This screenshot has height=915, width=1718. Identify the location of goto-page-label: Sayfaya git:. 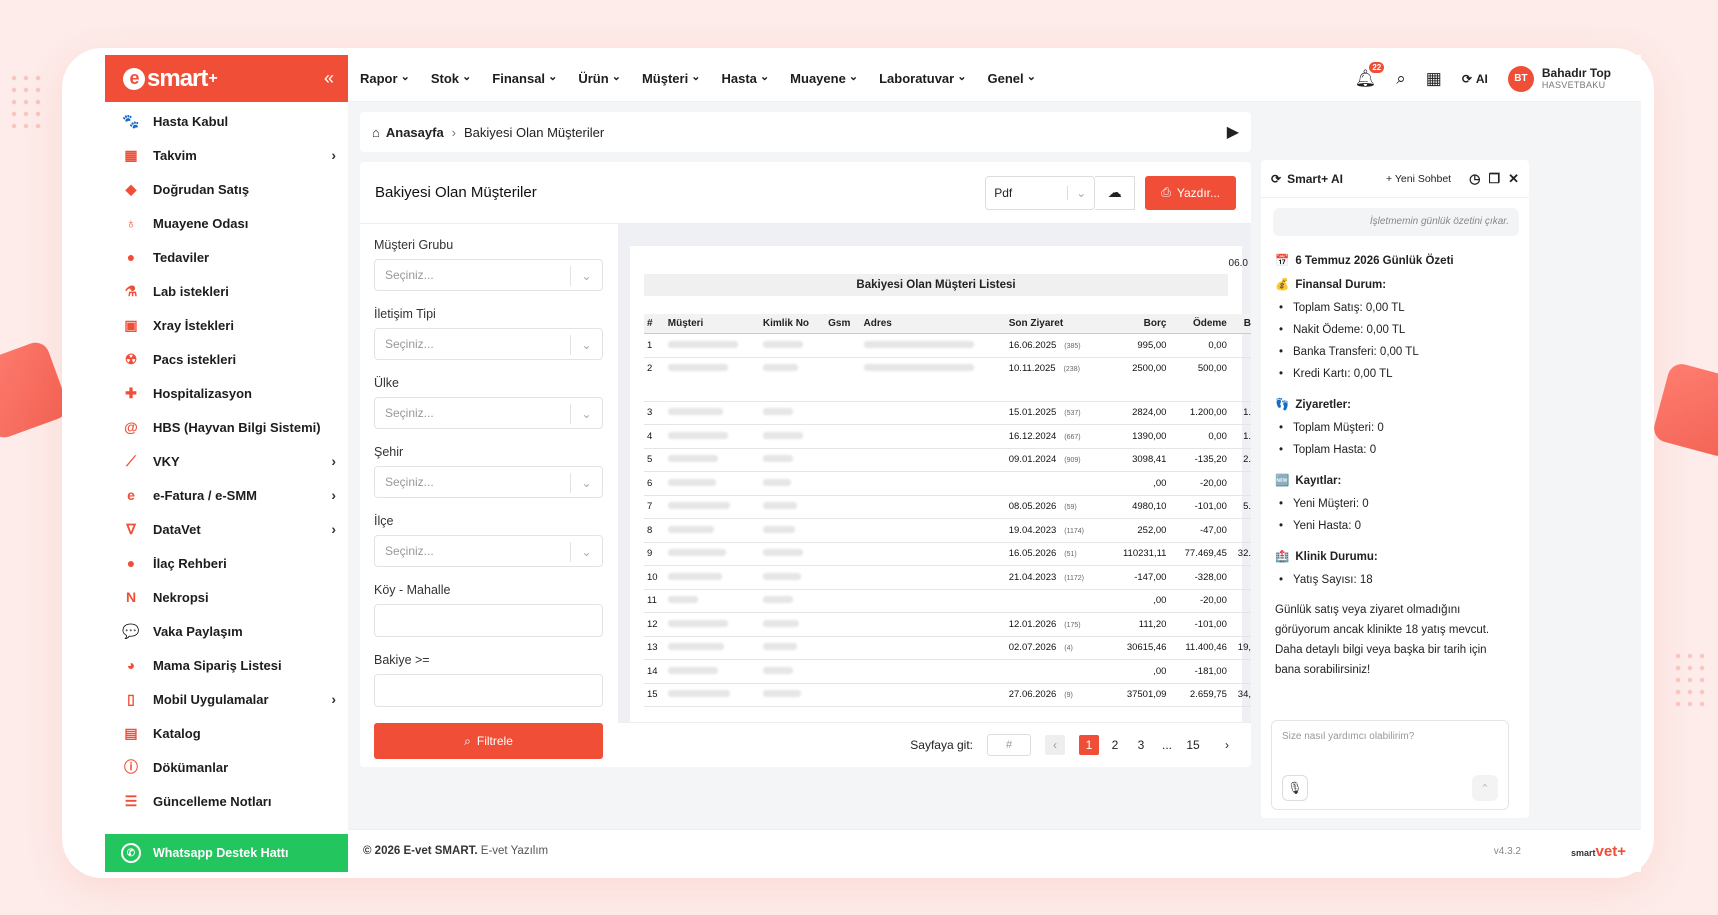
(941, 745).